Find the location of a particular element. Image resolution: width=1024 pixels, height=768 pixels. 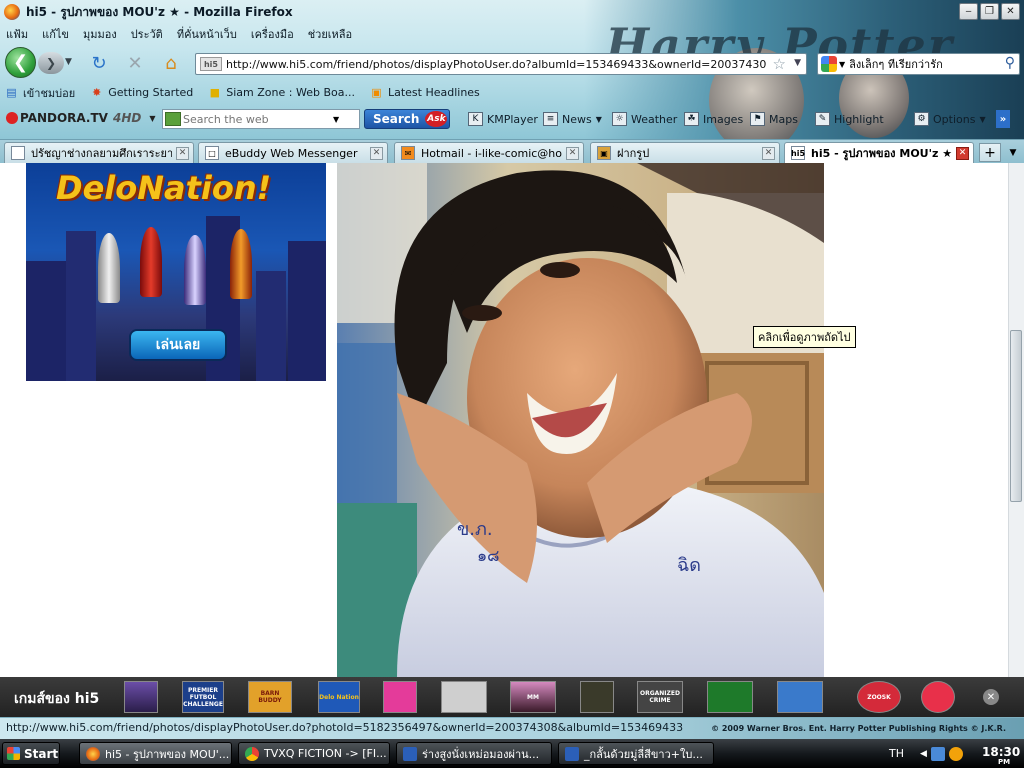

options-dropdown-icon: ▼ is located at coordinates (982, 119).